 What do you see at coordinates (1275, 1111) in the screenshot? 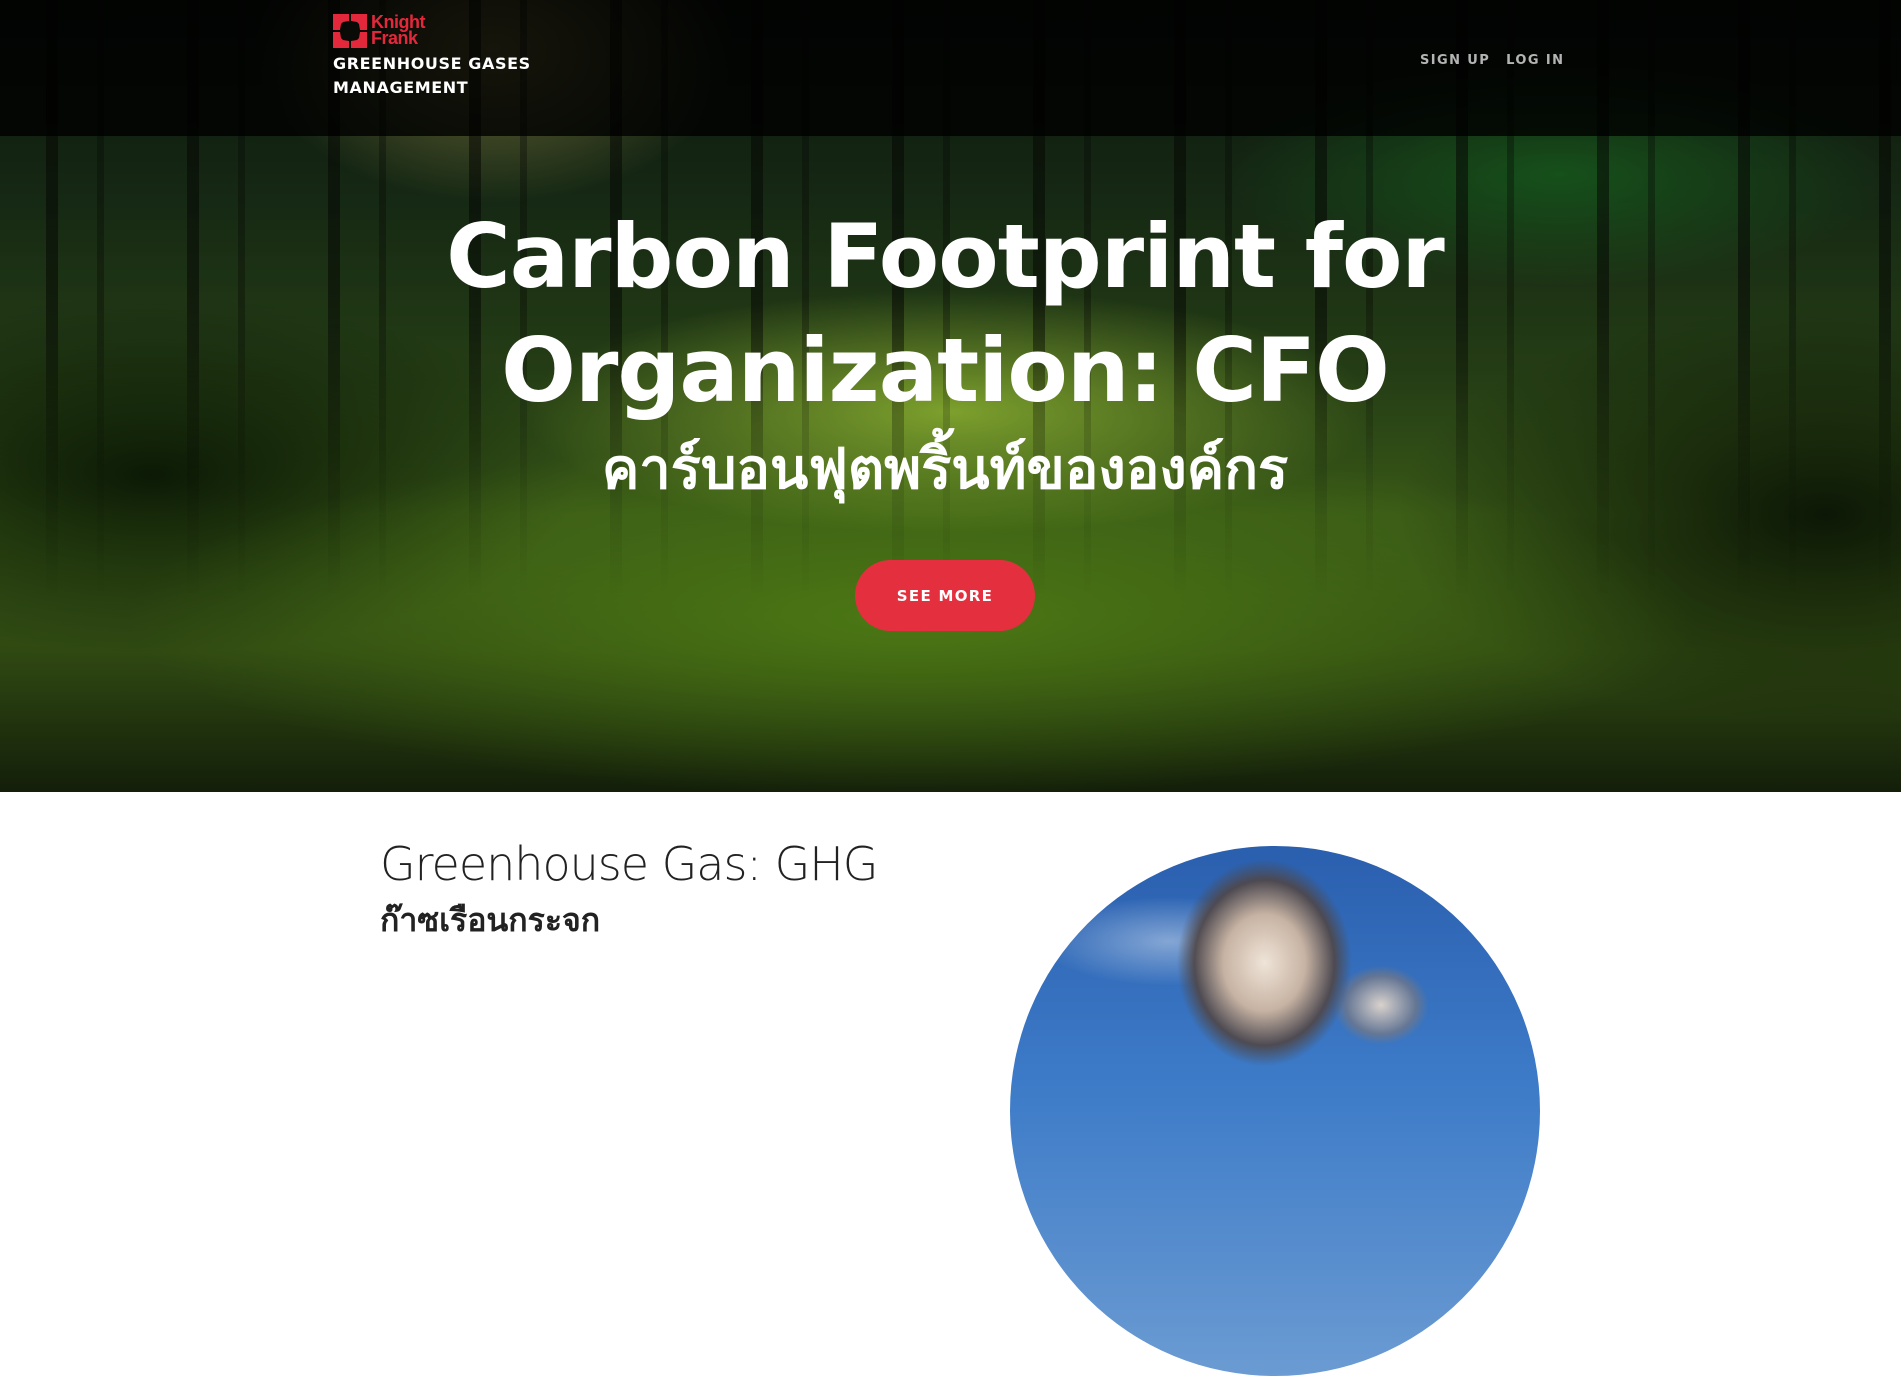
I see `sky-clouds-image` at bounding box center [1275, 1111].